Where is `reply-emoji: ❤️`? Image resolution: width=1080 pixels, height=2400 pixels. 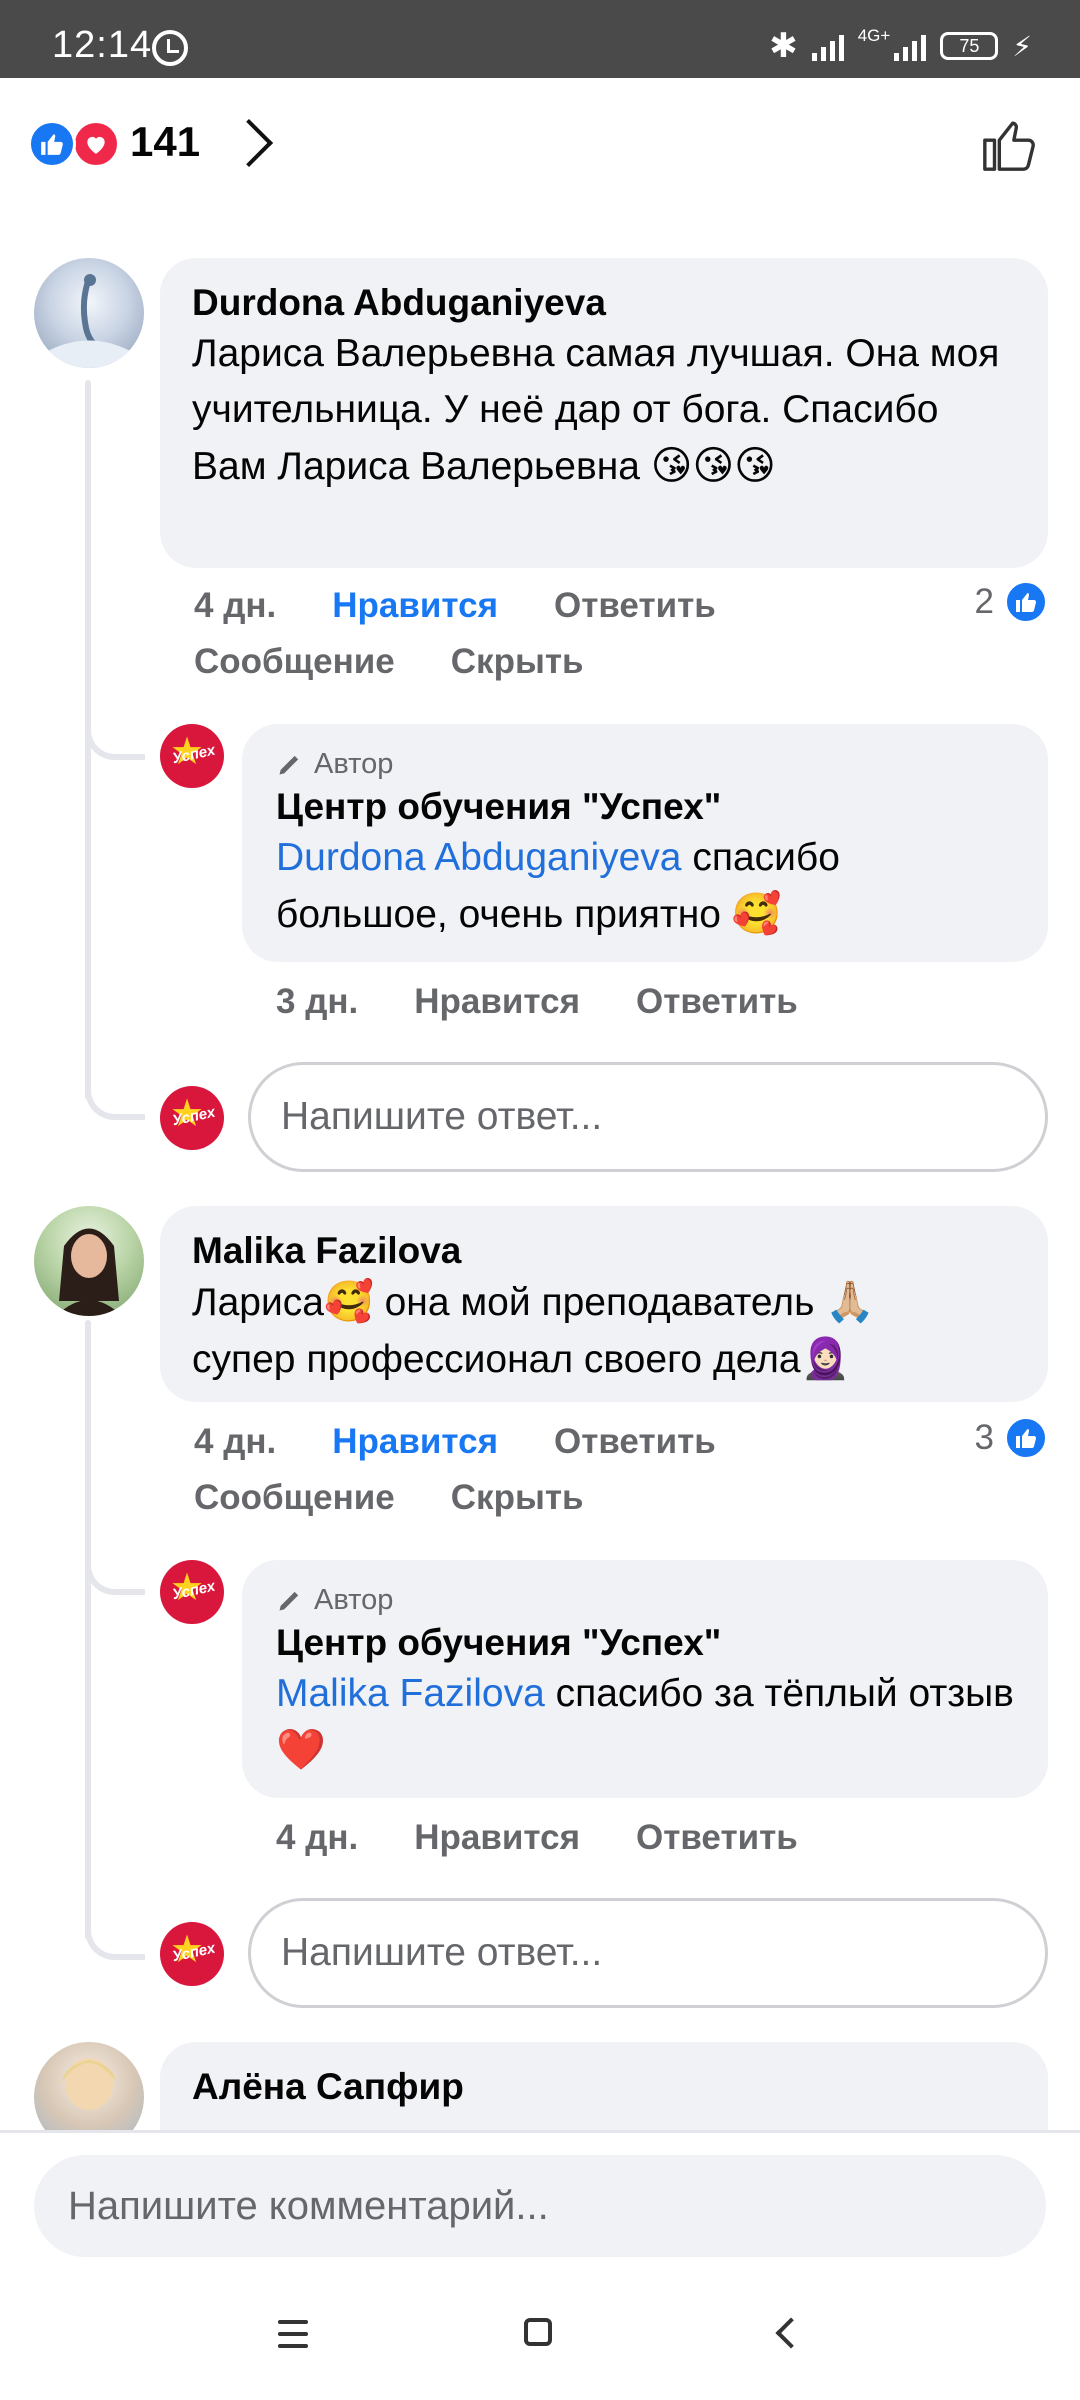
reply-emoji: ❤️ is located at coordinates (301, 1750).